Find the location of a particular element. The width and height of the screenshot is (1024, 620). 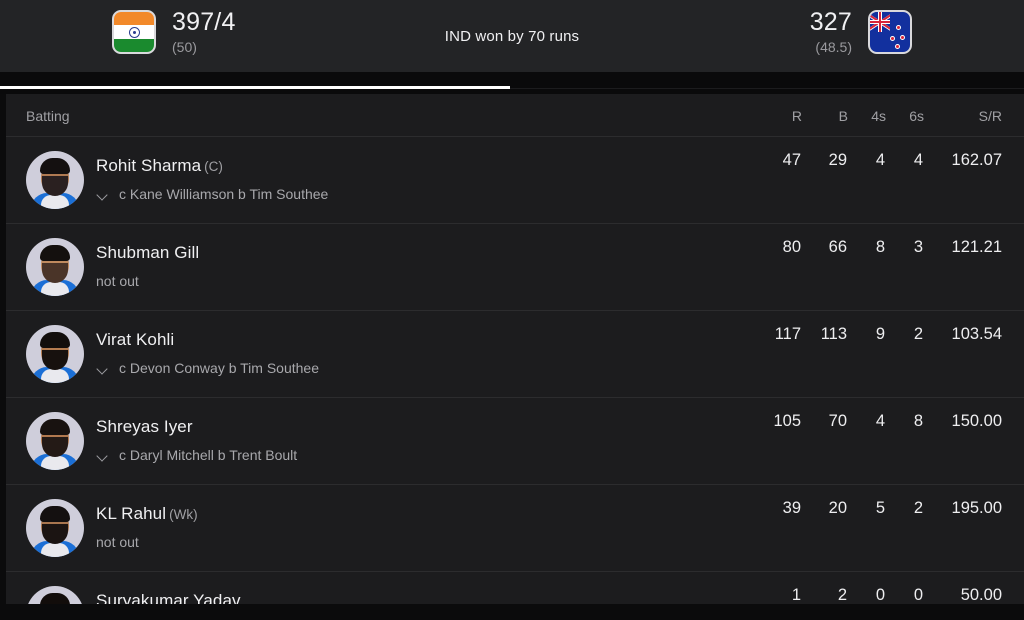

batter-name: Virat Kohli is located at coordinates (135, 339).